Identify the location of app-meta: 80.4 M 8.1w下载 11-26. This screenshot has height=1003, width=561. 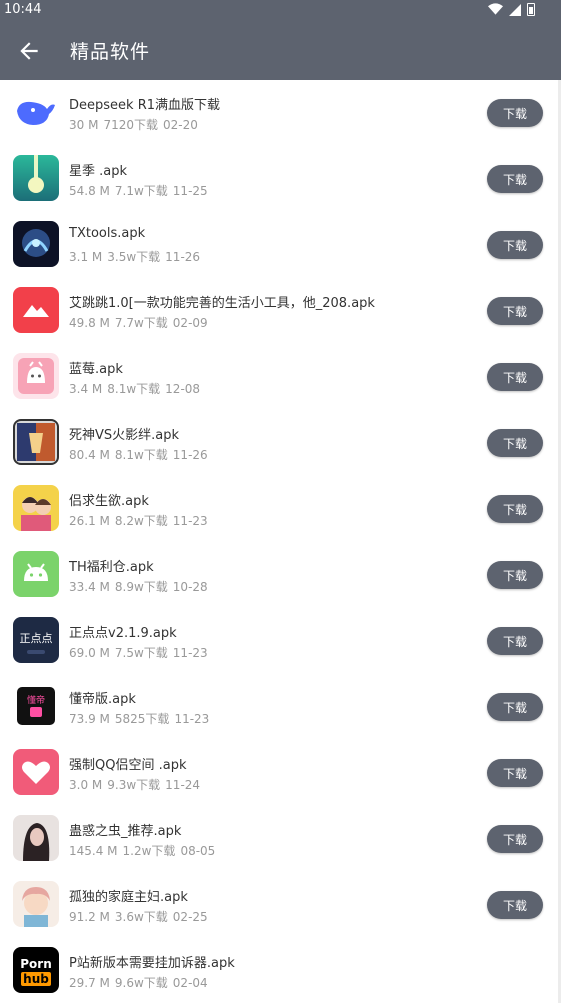
(141, 454).